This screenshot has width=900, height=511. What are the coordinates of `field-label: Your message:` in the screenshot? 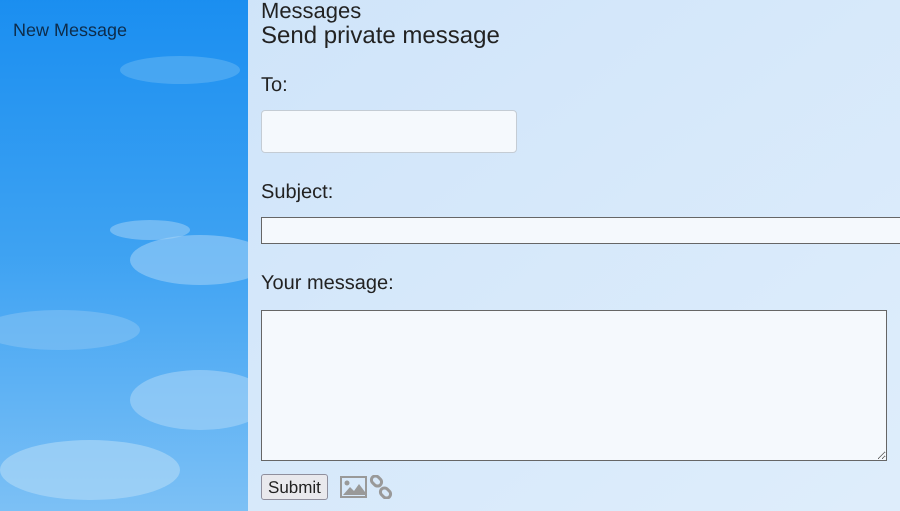 It's located at (327, 283).